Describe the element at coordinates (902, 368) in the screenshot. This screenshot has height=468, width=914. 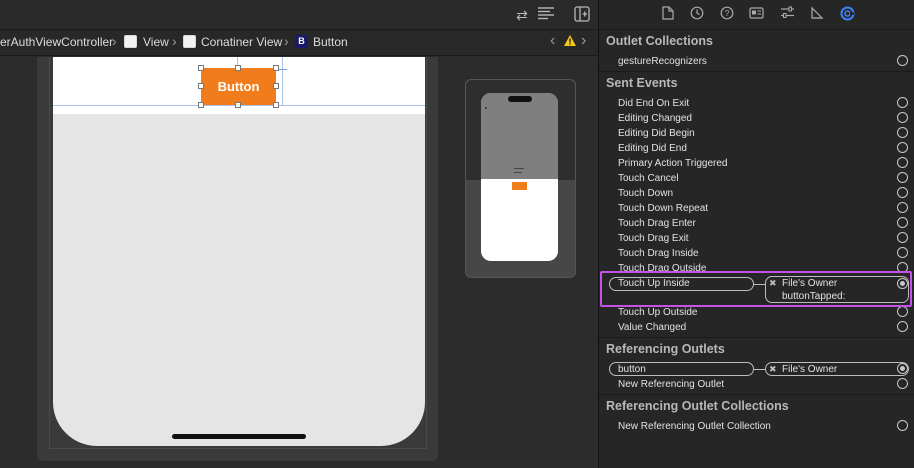
I see `connection-circle-filled` at that location.